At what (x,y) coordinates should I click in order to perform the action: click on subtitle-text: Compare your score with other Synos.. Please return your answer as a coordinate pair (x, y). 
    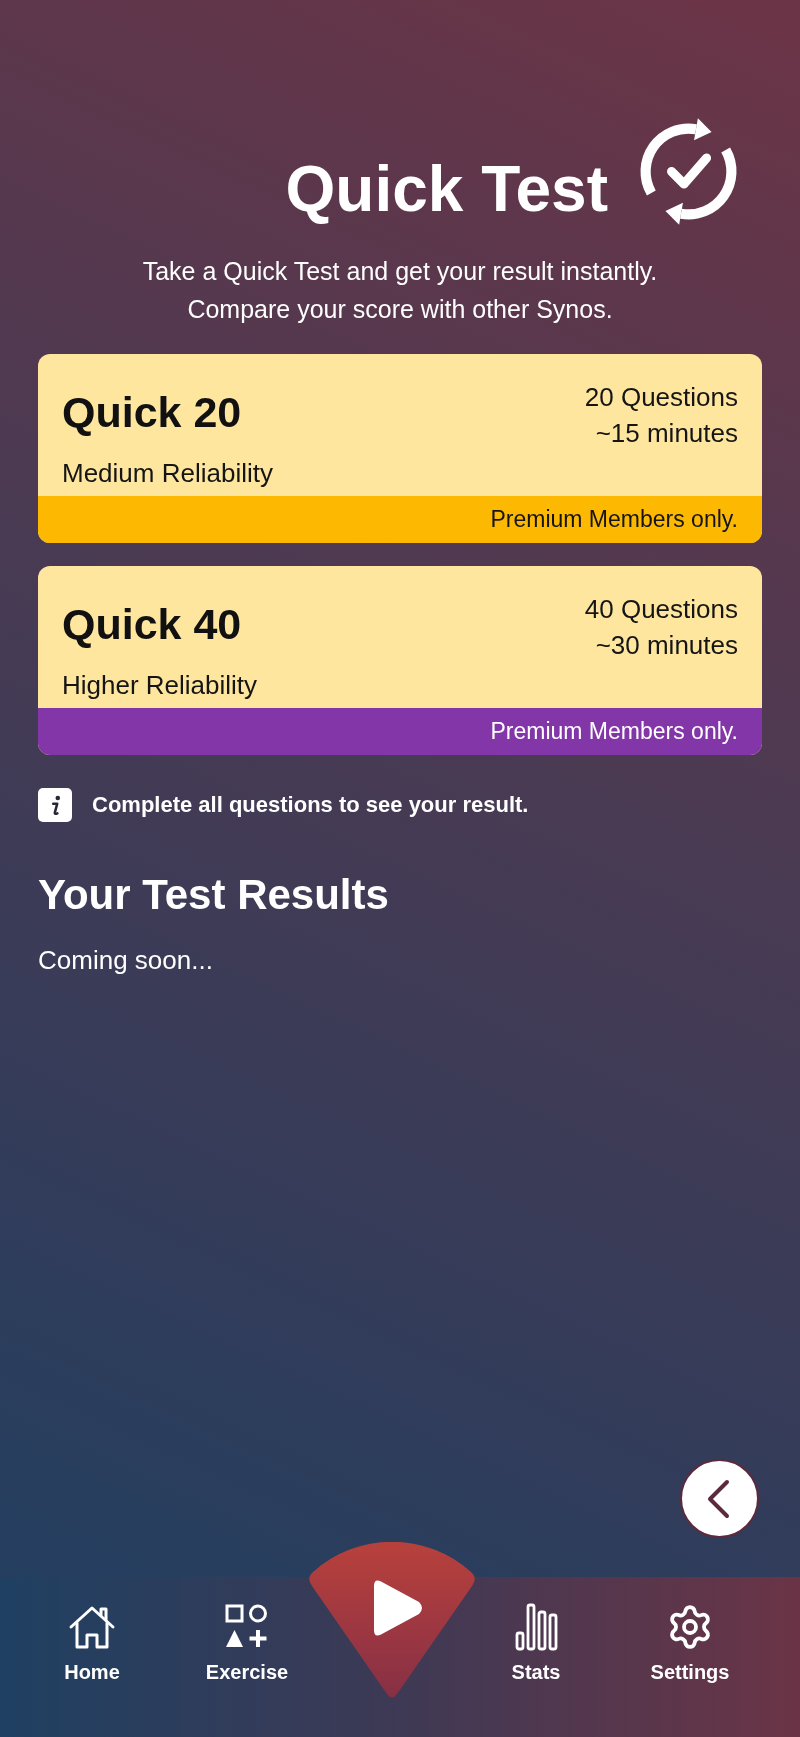
    Looking at the image, I should click on (400, 309).